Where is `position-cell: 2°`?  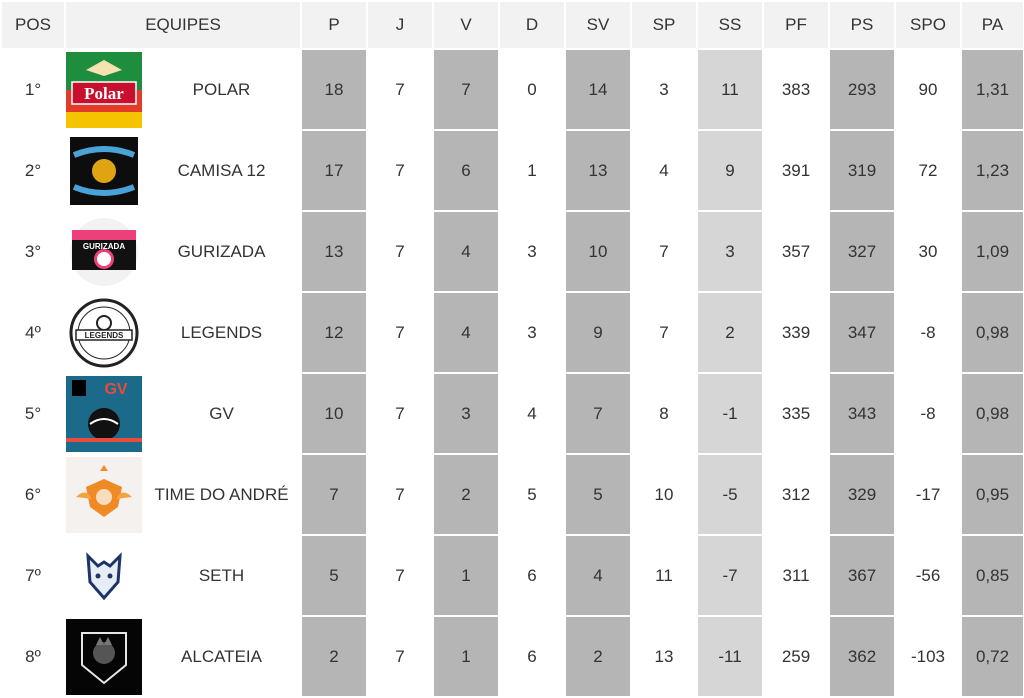
position-cell: 2° is located at coordinates (33, 170).